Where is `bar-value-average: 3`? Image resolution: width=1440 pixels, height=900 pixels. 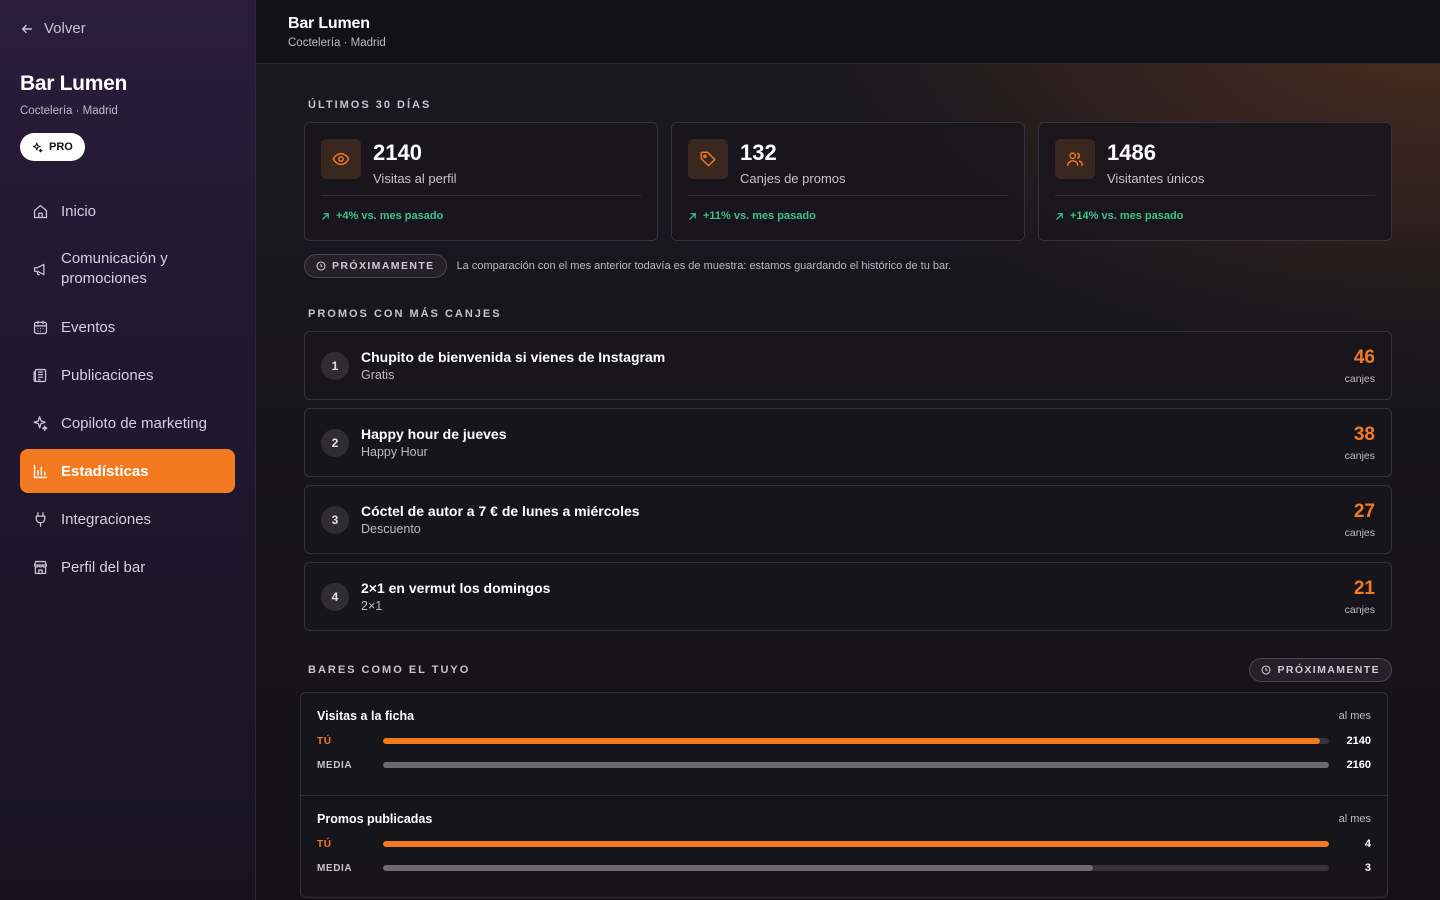
bar-value-average: 3 is located at coordinates (1367, 868).